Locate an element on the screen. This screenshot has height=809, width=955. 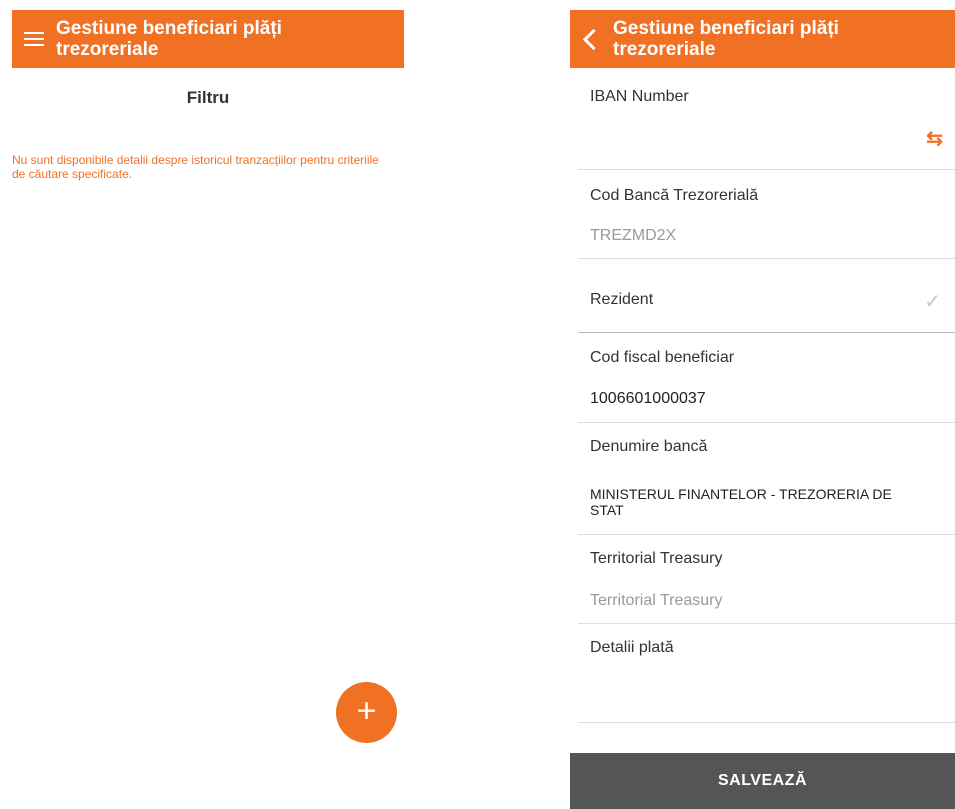
add-beneficiary-button: + is located at coordinates (366, 712).